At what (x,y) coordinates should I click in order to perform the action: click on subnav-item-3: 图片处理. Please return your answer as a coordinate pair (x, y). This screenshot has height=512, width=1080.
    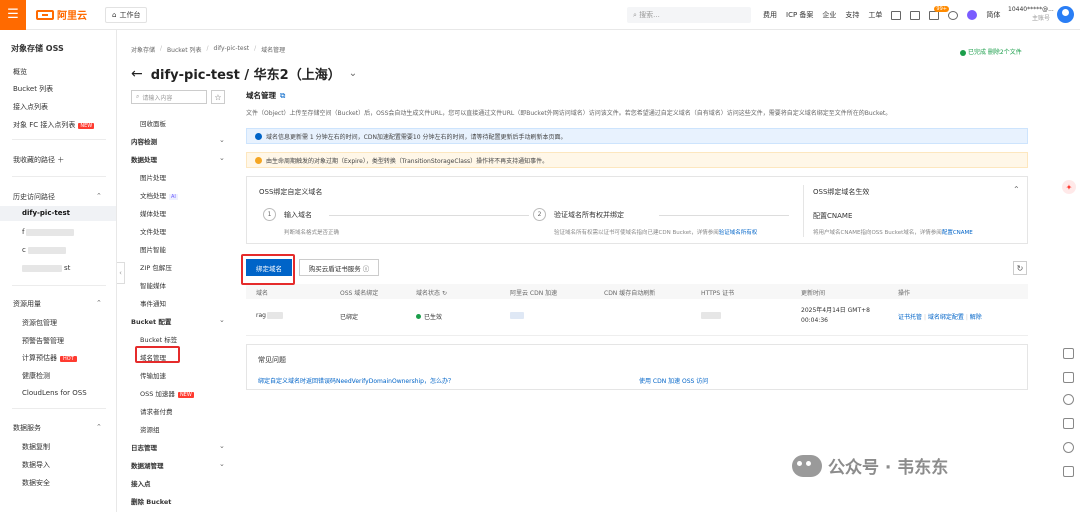
    Looking at the image, I should click on (153, 177).